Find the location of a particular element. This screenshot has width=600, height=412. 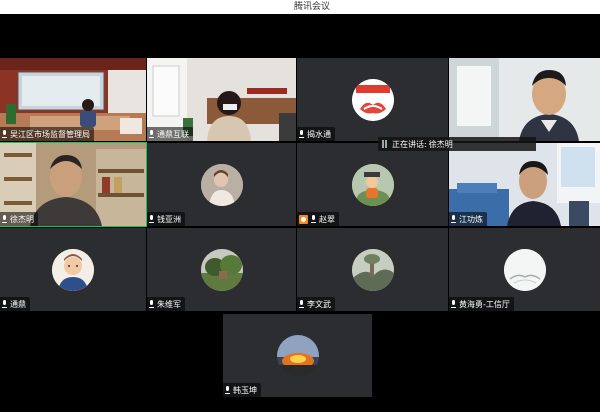

participant-name-bar: 李文武 is located at coordinates (316, 304).